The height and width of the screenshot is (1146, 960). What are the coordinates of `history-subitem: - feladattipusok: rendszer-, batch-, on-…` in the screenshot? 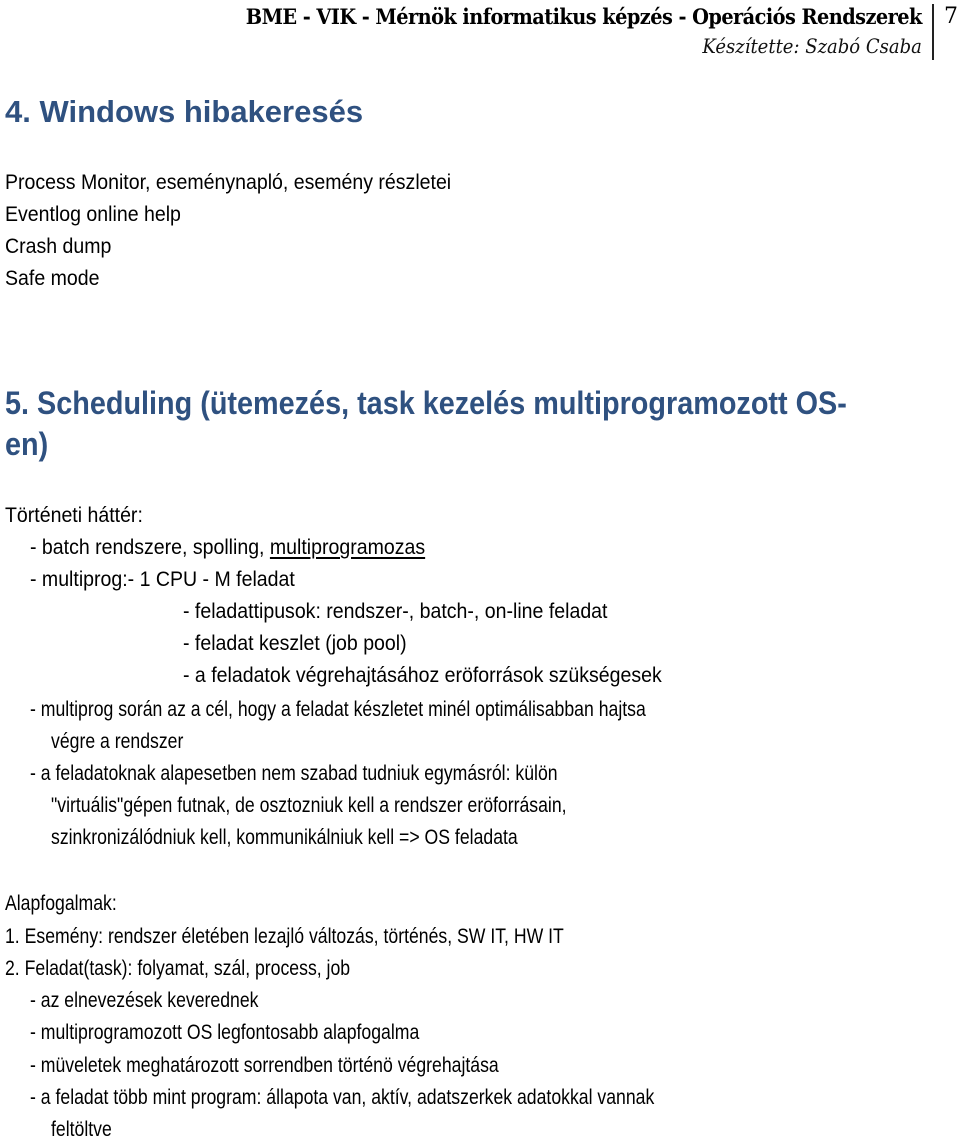 It's located at (395, 611).